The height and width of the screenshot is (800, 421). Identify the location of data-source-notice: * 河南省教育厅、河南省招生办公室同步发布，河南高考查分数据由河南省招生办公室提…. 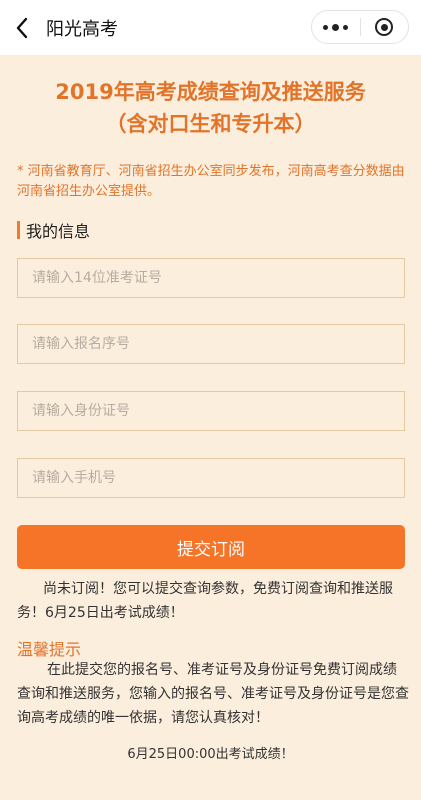
(211, 181).